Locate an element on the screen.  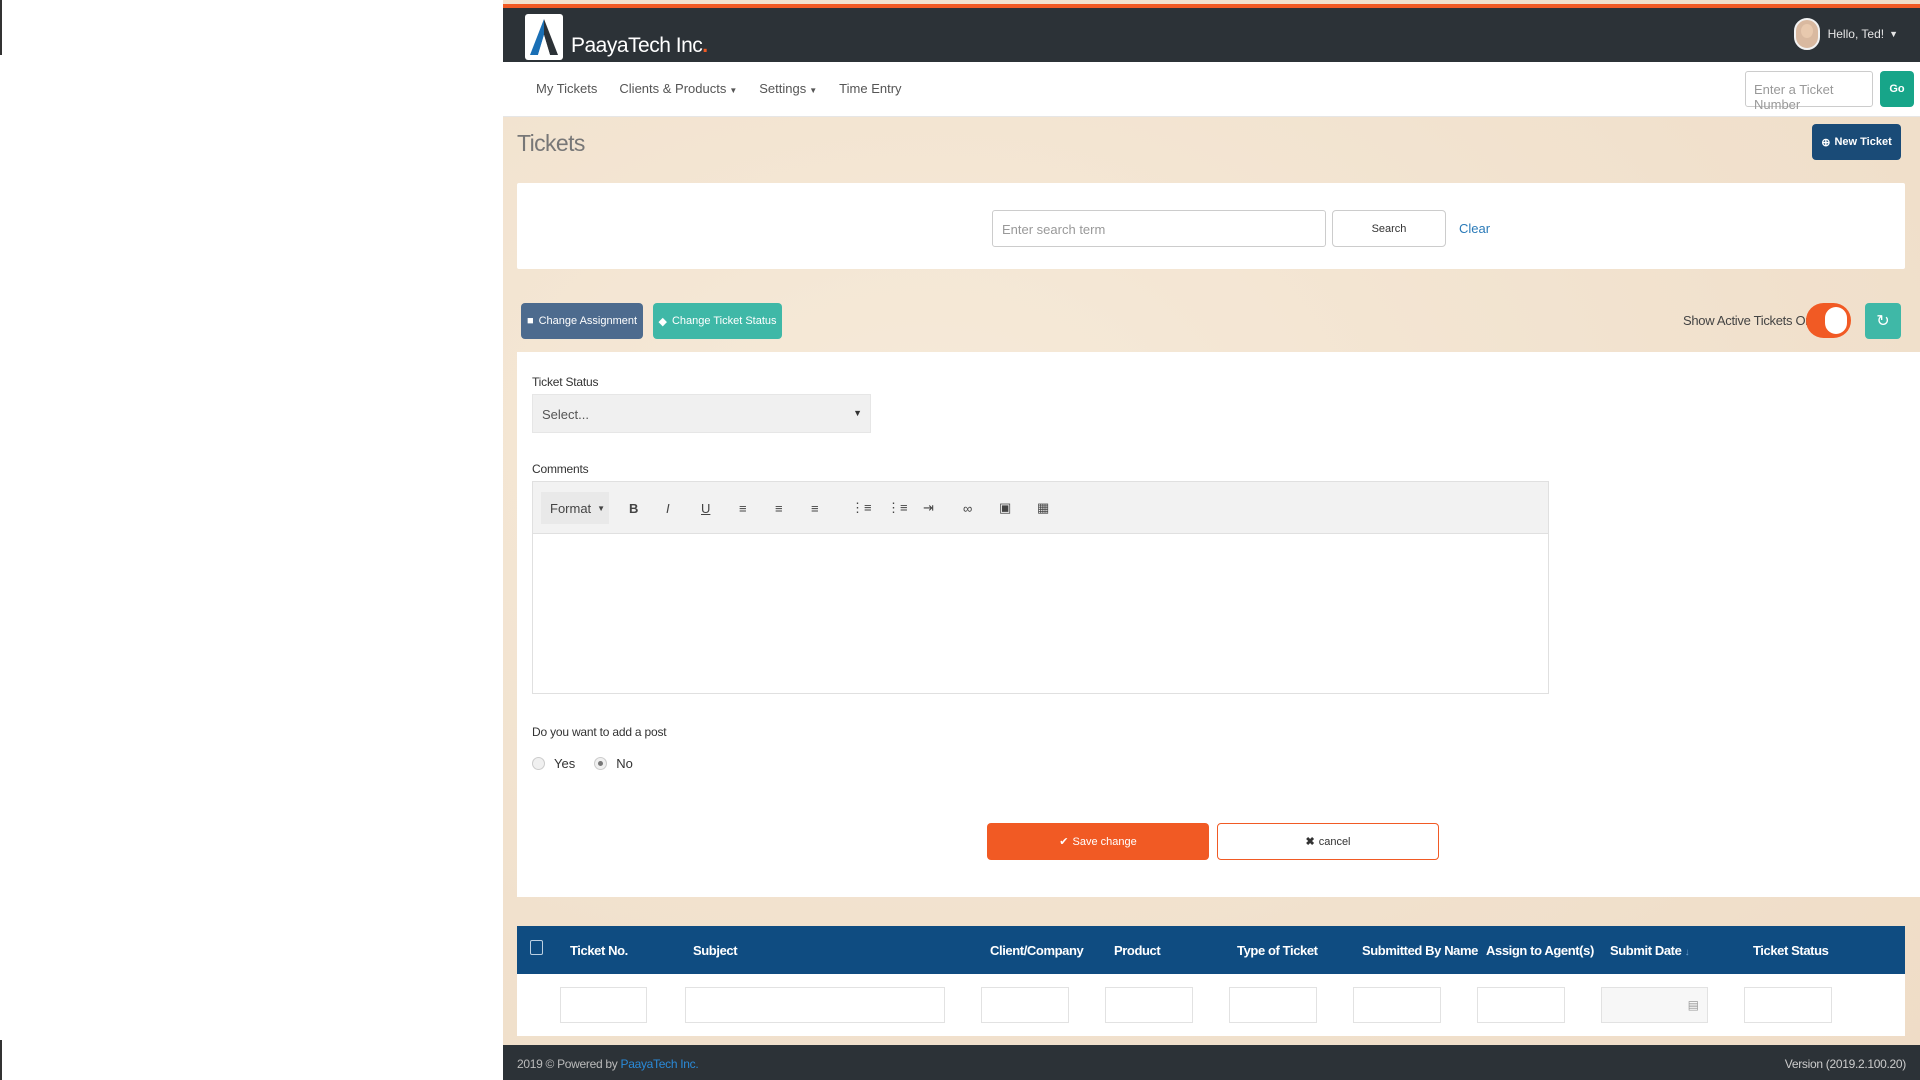
top-header: PaayaTech Inc. Hello, Ted! ▼ is located at coordinates (1211, 35).